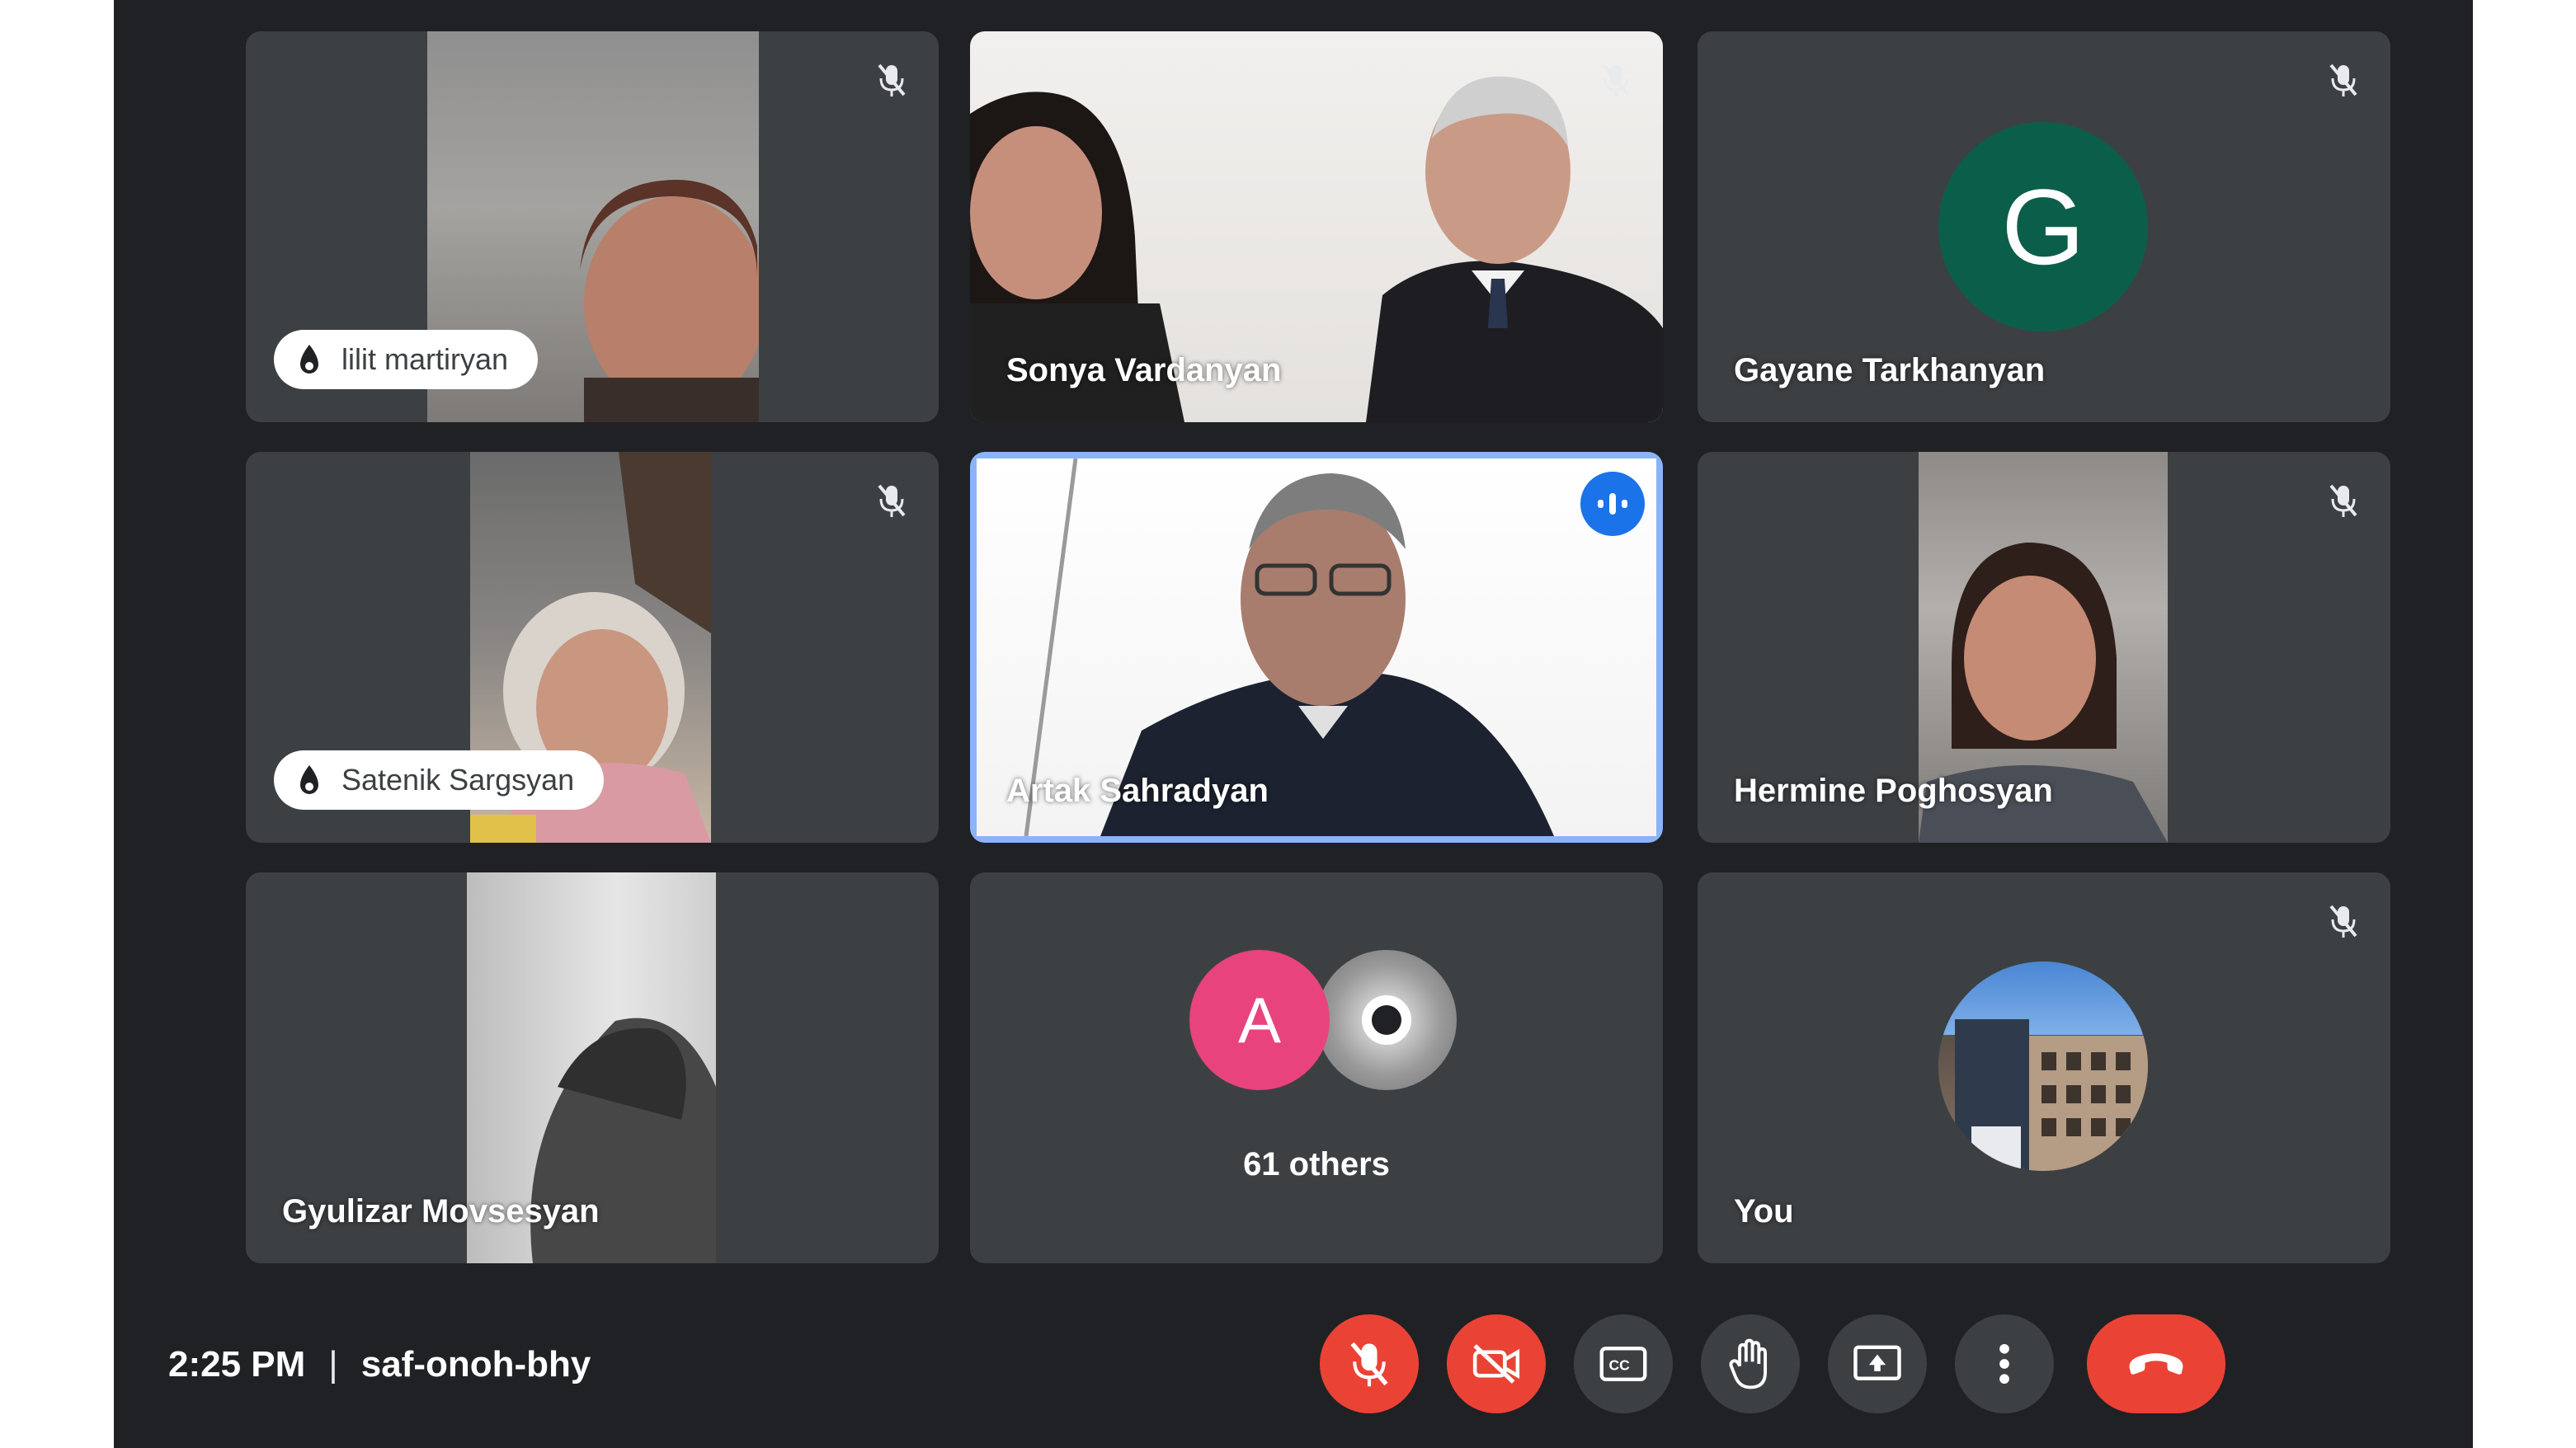  I want to click on participant-name: Sonya Vardanyan, so click(1144, 370).